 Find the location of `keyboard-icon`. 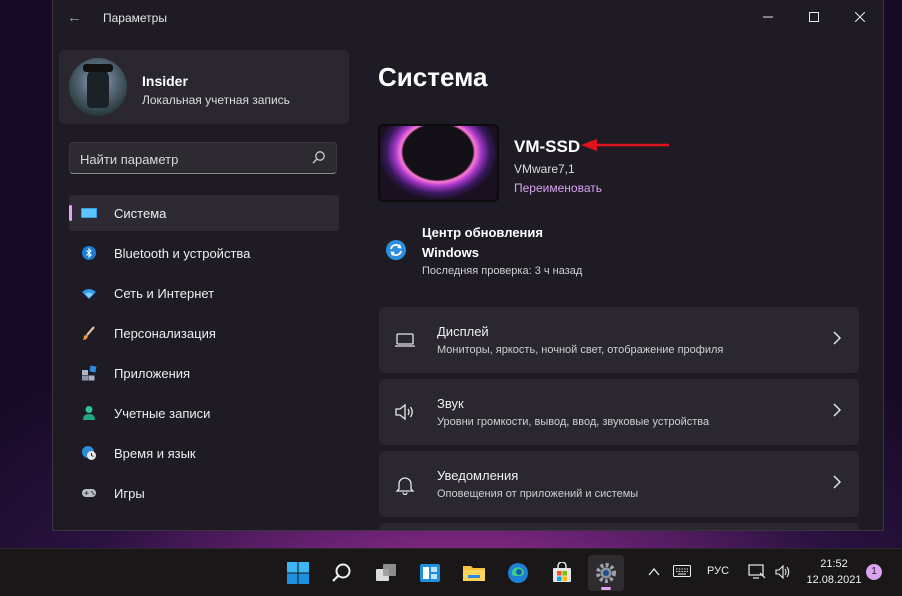

keyboard-icon is located at coordinates (682, 571).